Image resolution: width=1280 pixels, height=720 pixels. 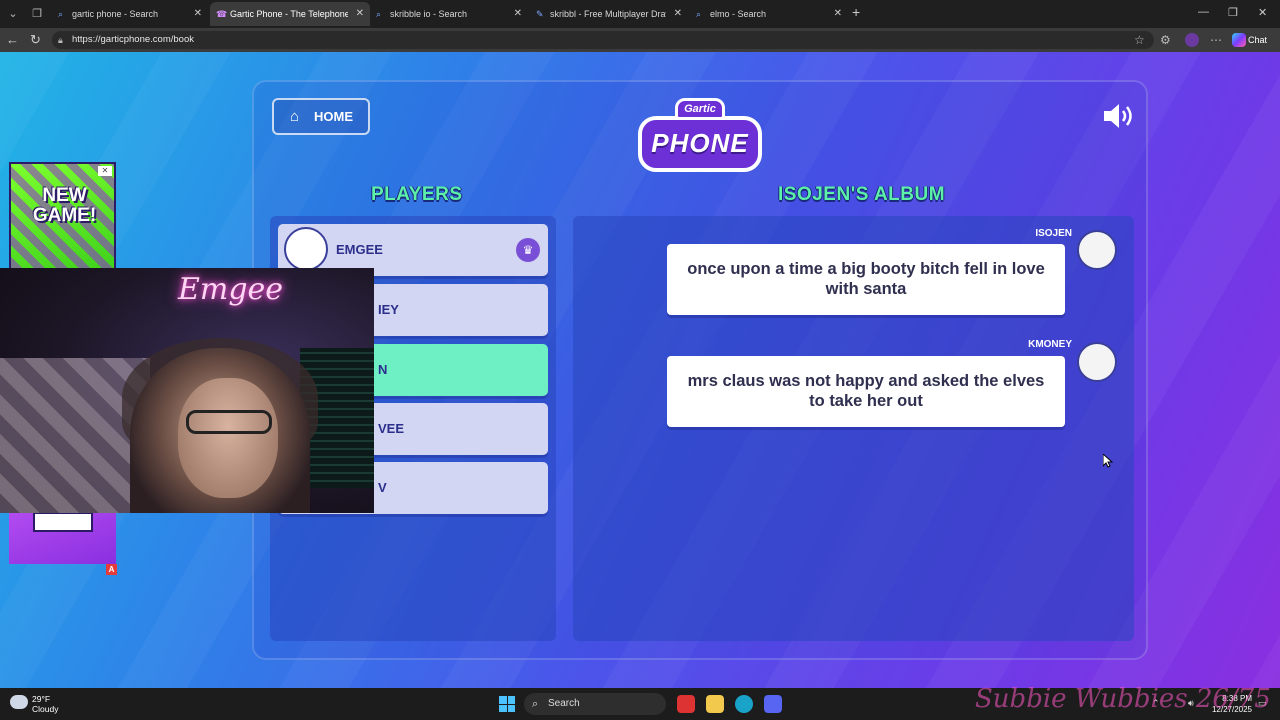 What do you see at coordinates (295, 116) in the screenshot?
I see `home-icon: ⌂` at bounding box center [295, 116].